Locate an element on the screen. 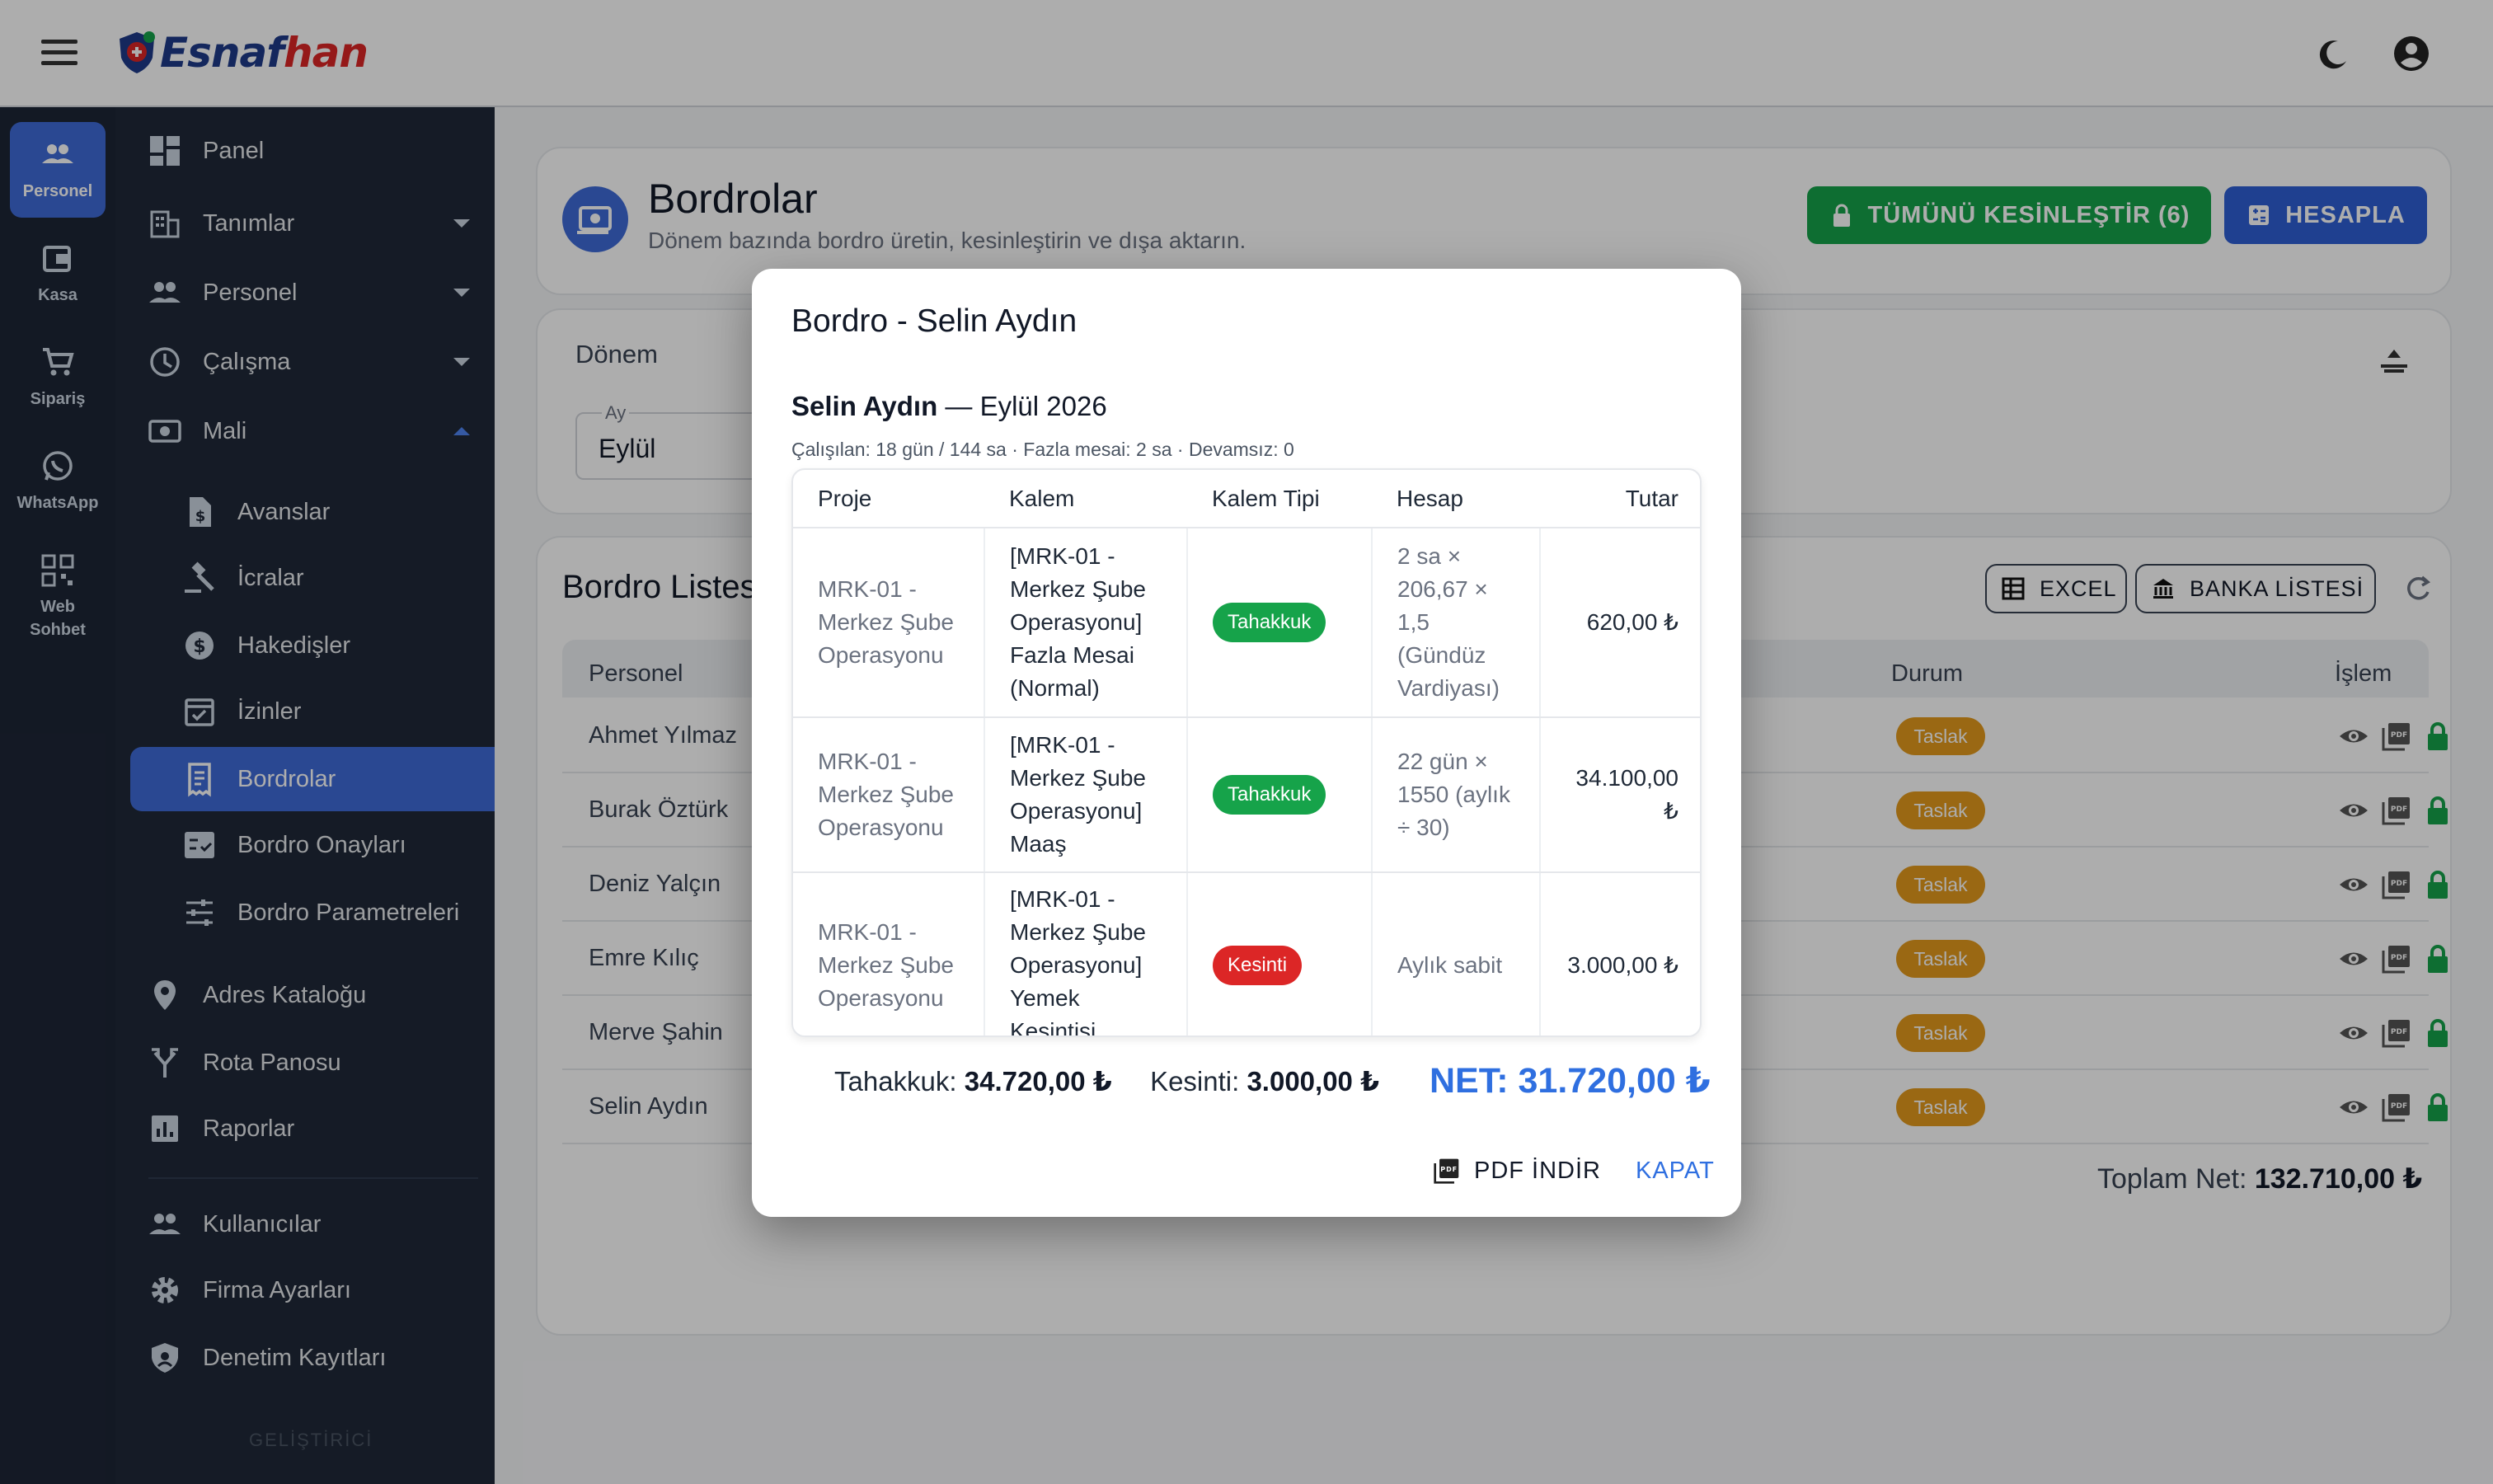  cell-calc: Aylık sabit is located at coordinates (1456, 954).